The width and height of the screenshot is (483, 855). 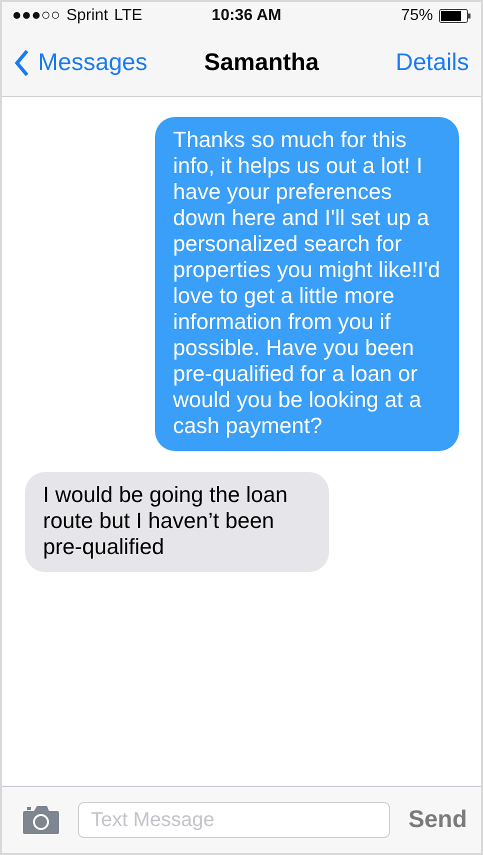 I want to click on signal-strength: ●●●○○, so click(x=36, y=16).